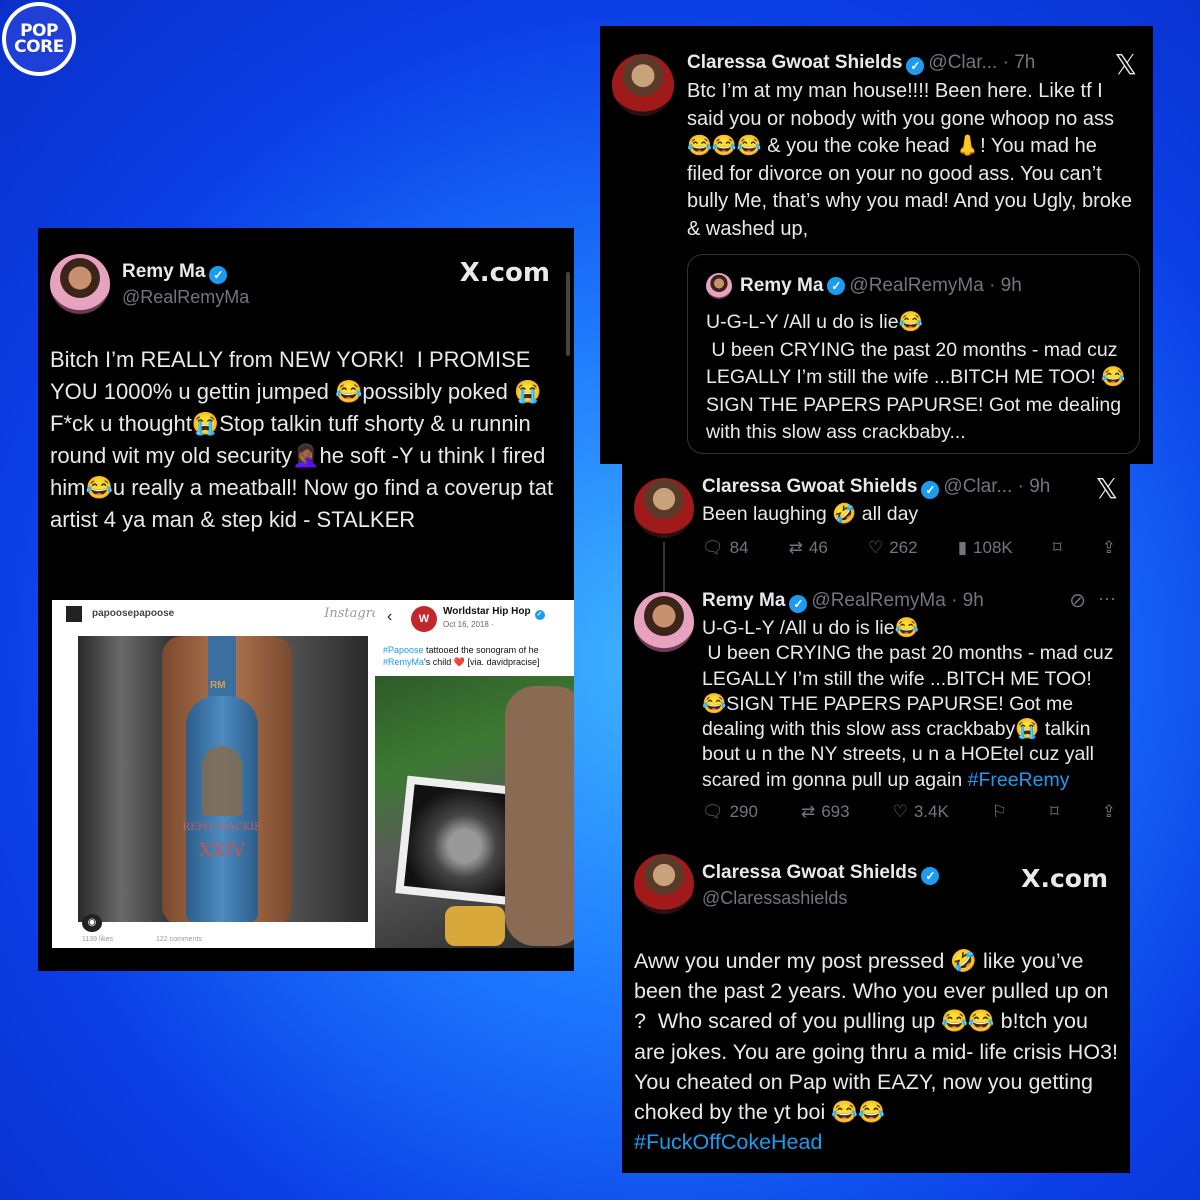 This screenshot has width=1200, height=1200. I want to click on views-button: ▮ 108K, so click(985, 548).